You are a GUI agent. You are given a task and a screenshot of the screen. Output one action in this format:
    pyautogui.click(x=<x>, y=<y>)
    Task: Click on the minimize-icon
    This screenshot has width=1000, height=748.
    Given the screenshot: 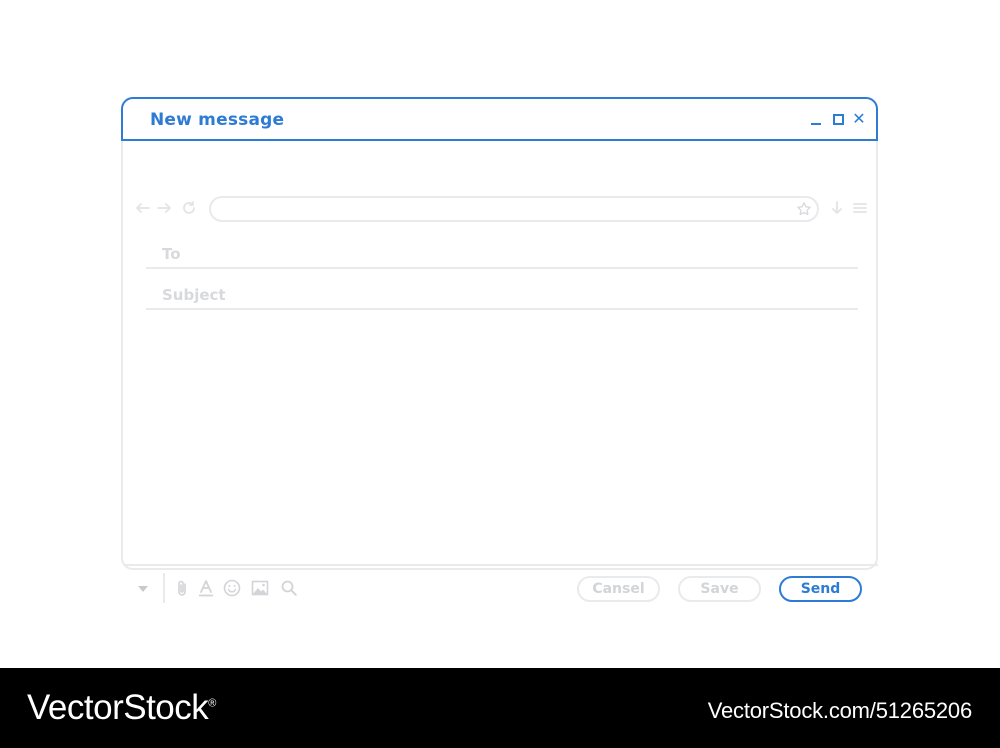 What is the action you would take?
    pyautogui.click(x=816, y=119)
    